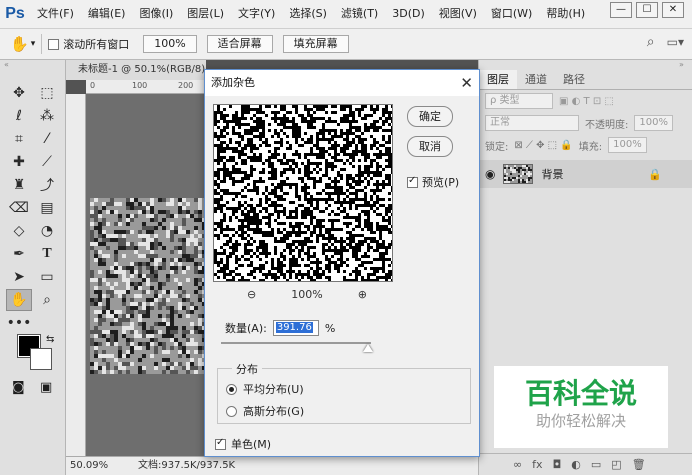  I want to click on gradient-tool-icon: ▤, so click(47, 208).